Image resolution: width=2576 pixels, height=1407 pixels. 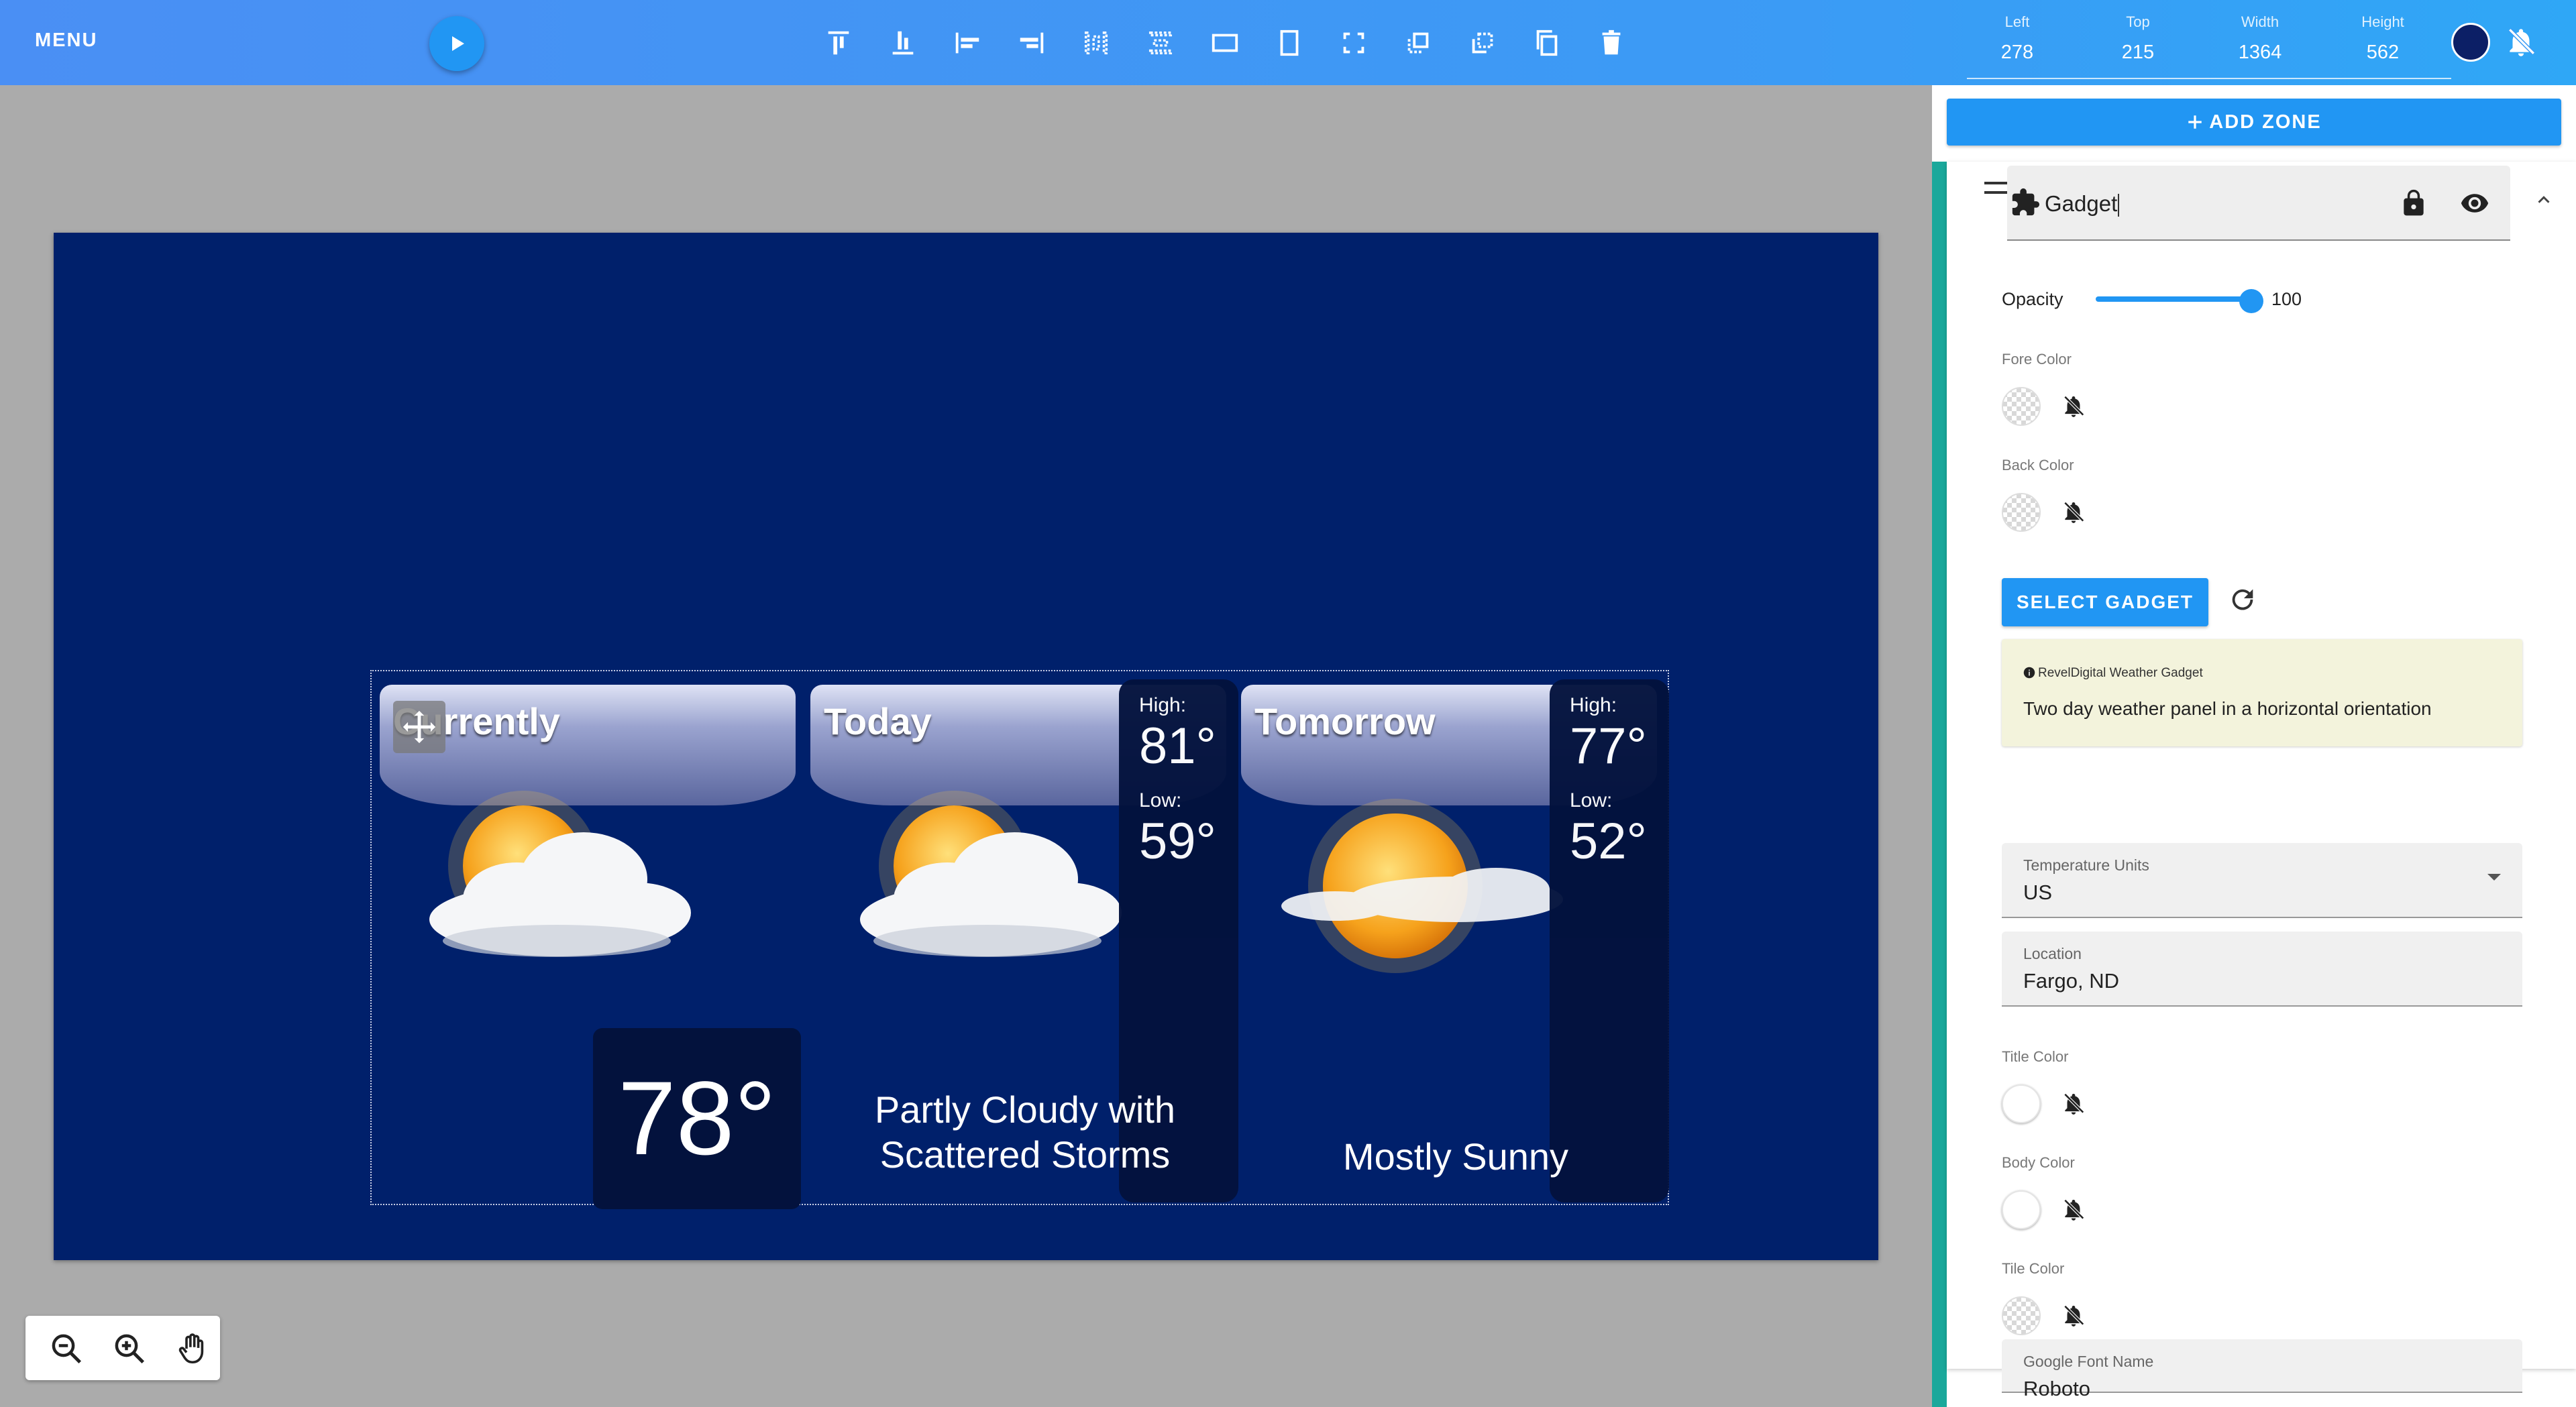 I want to click on zoom-in-icon, so click(x=129, y=1349).